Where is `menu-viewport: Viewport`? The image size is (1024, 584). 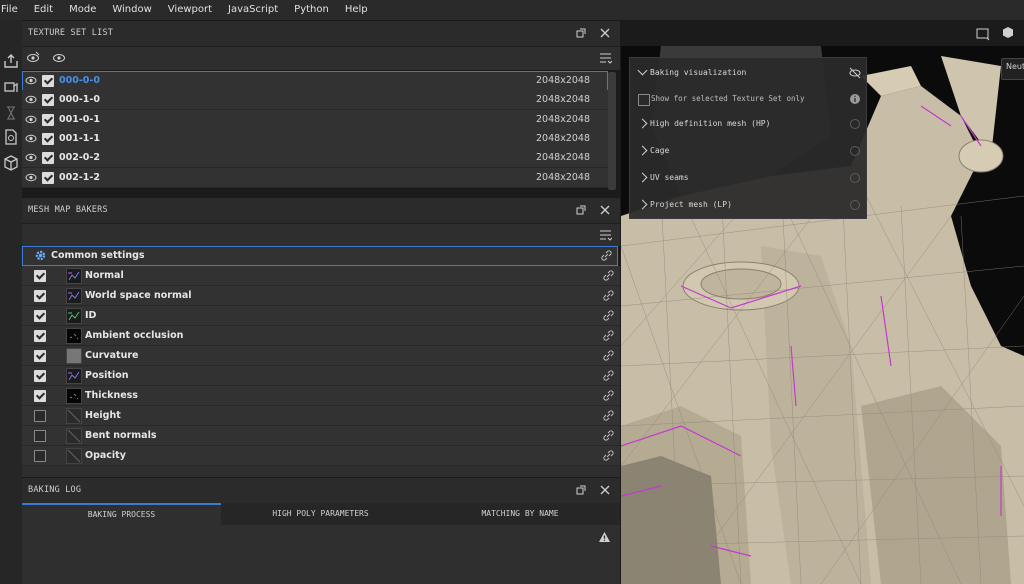 menu-viewport: Viewport is located at coordinates (190, 10).